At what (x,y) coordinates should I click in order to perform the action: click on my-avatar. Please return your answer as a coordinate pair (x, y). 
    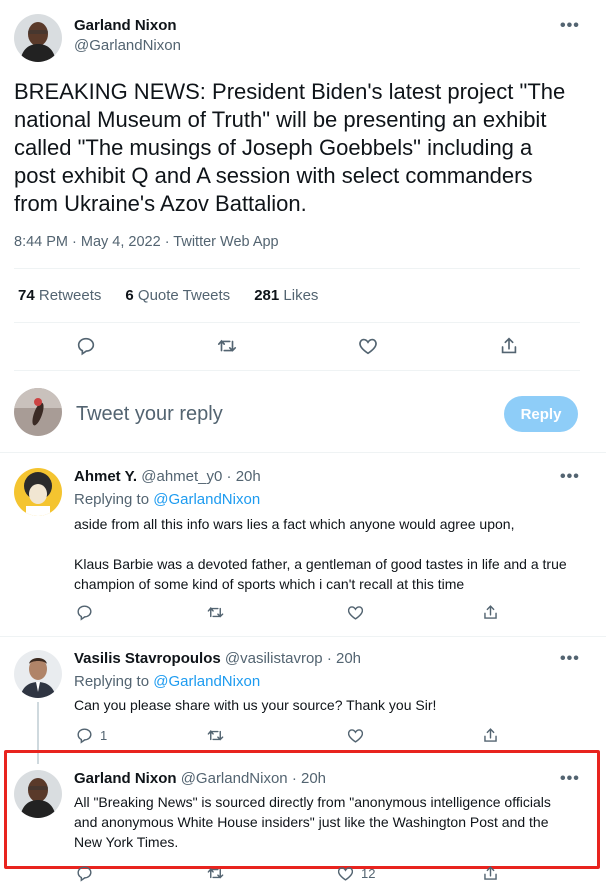
    Looking at the image, I should click on (38, 412).